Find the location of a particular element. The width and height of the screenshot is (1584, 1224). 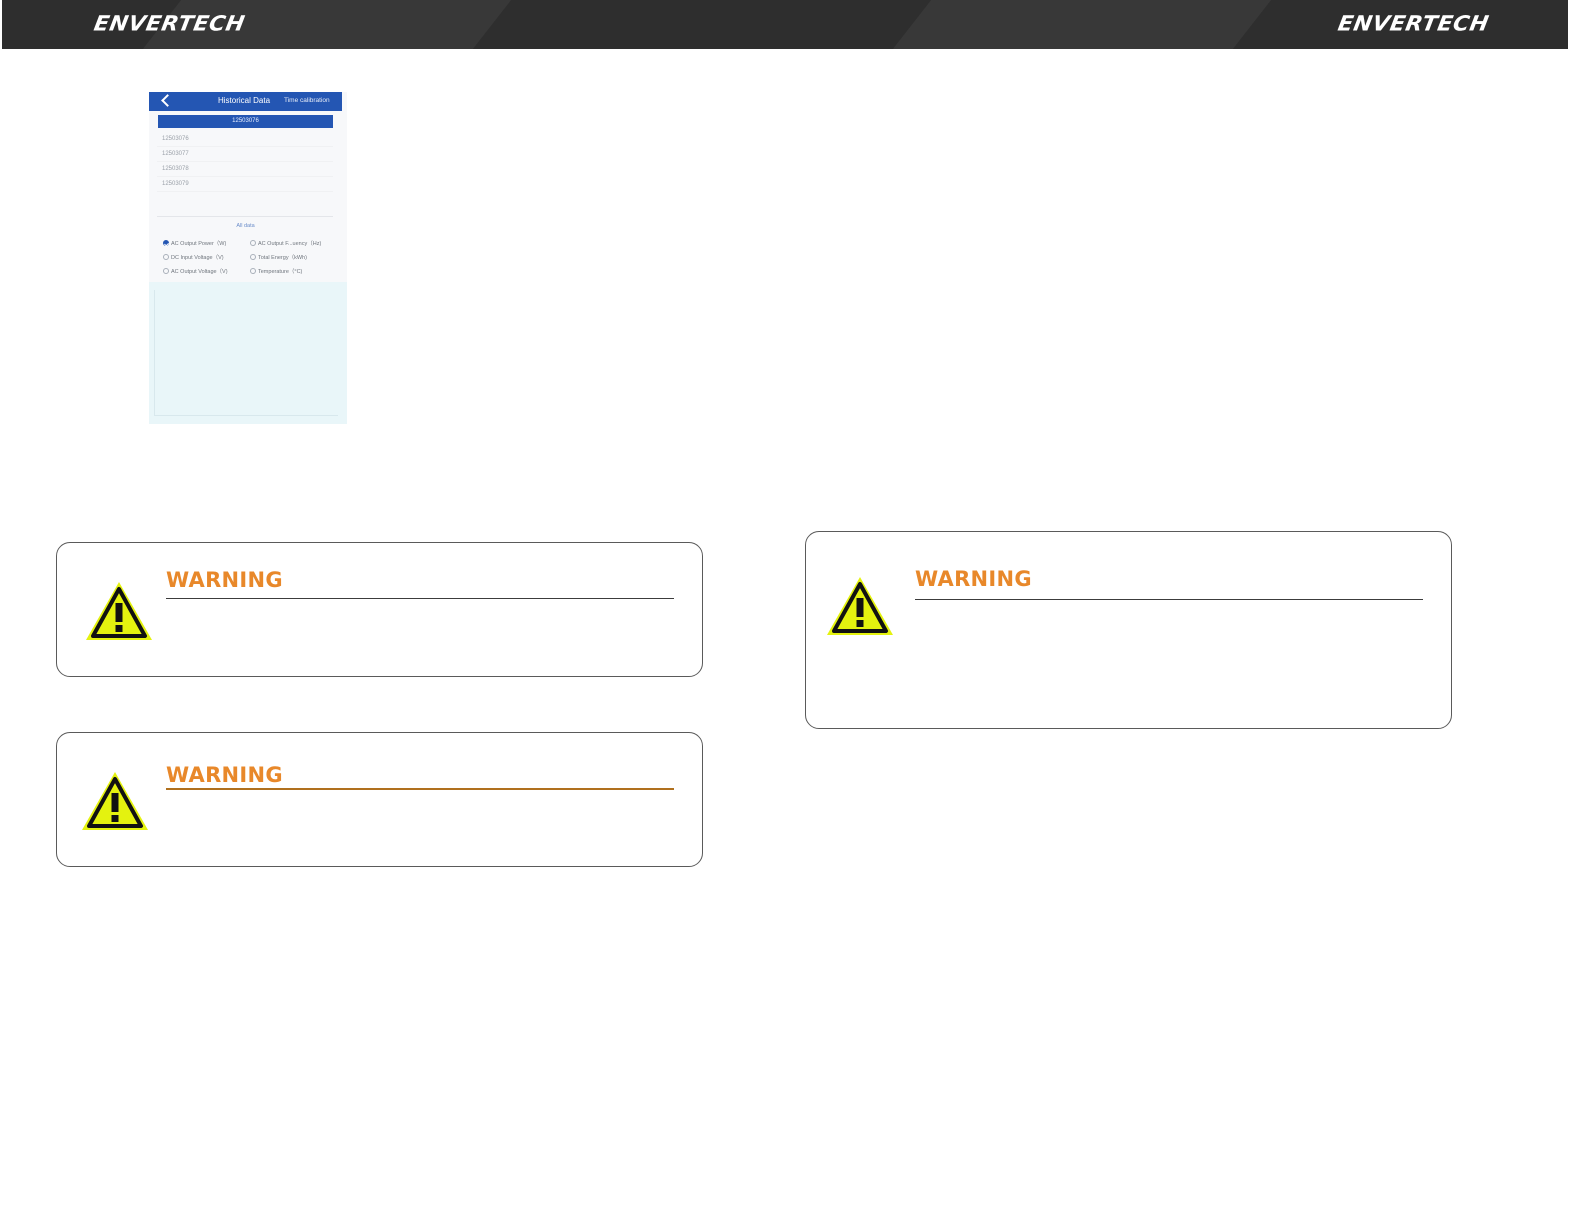

param-option: Total Energy（kWh) is located at coordinates (278, 257).